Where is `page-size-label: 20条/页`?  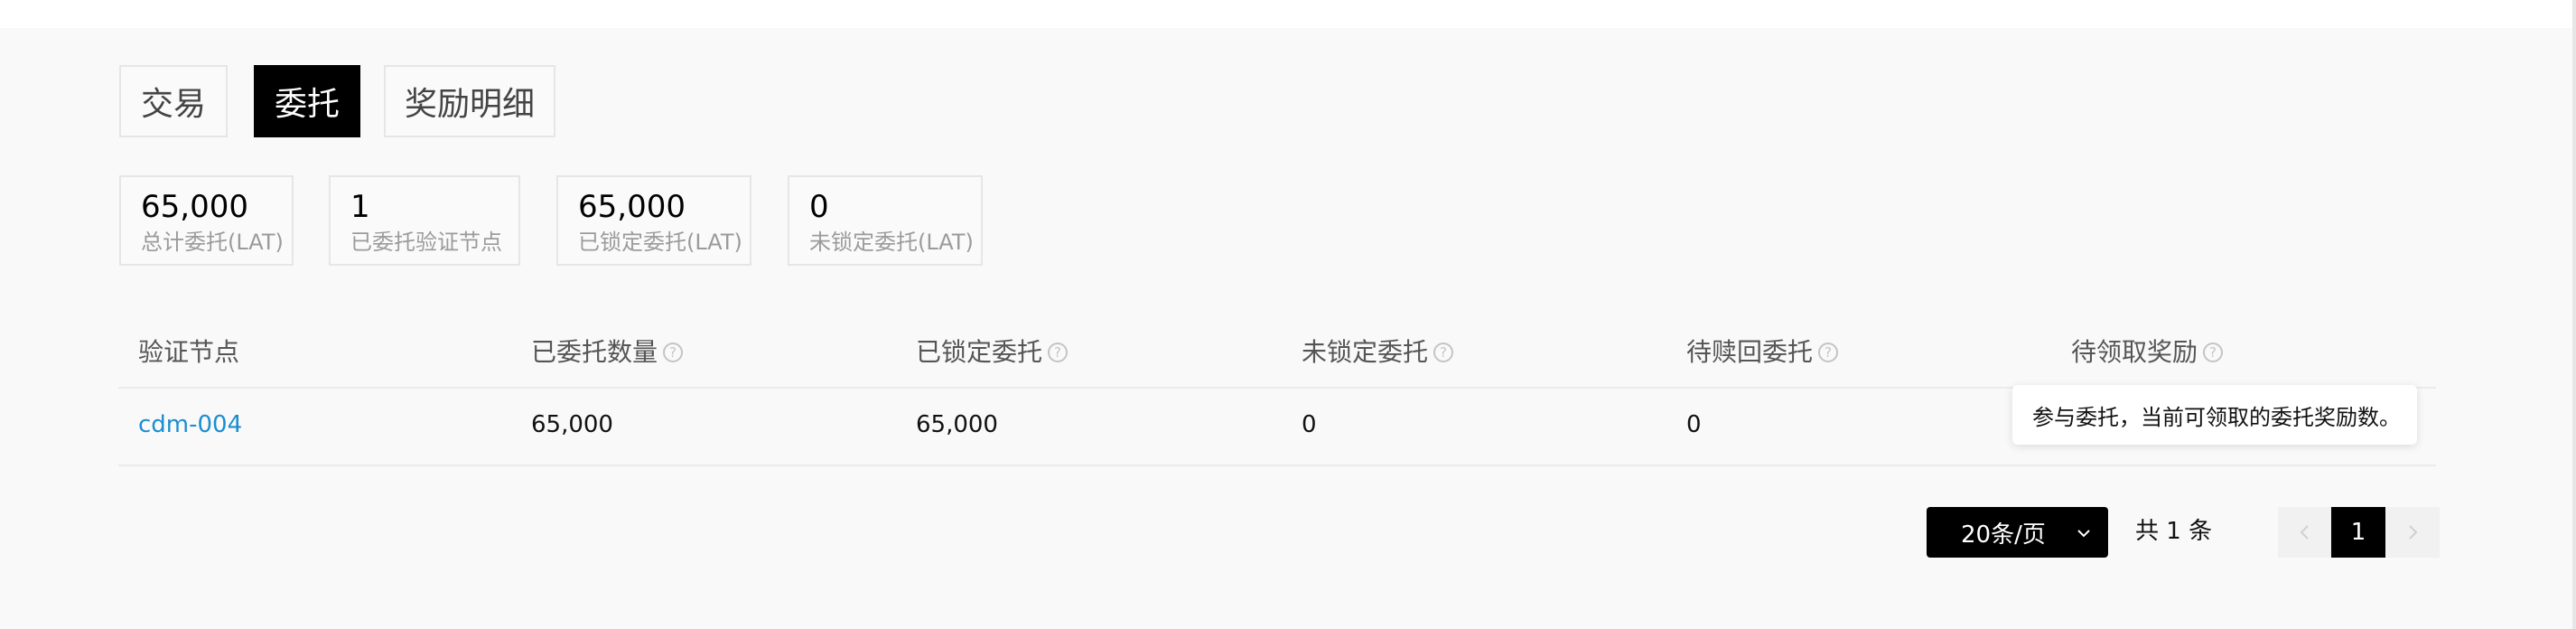
page-size-label: 20条/页 is located at coordinates (2003, 535).